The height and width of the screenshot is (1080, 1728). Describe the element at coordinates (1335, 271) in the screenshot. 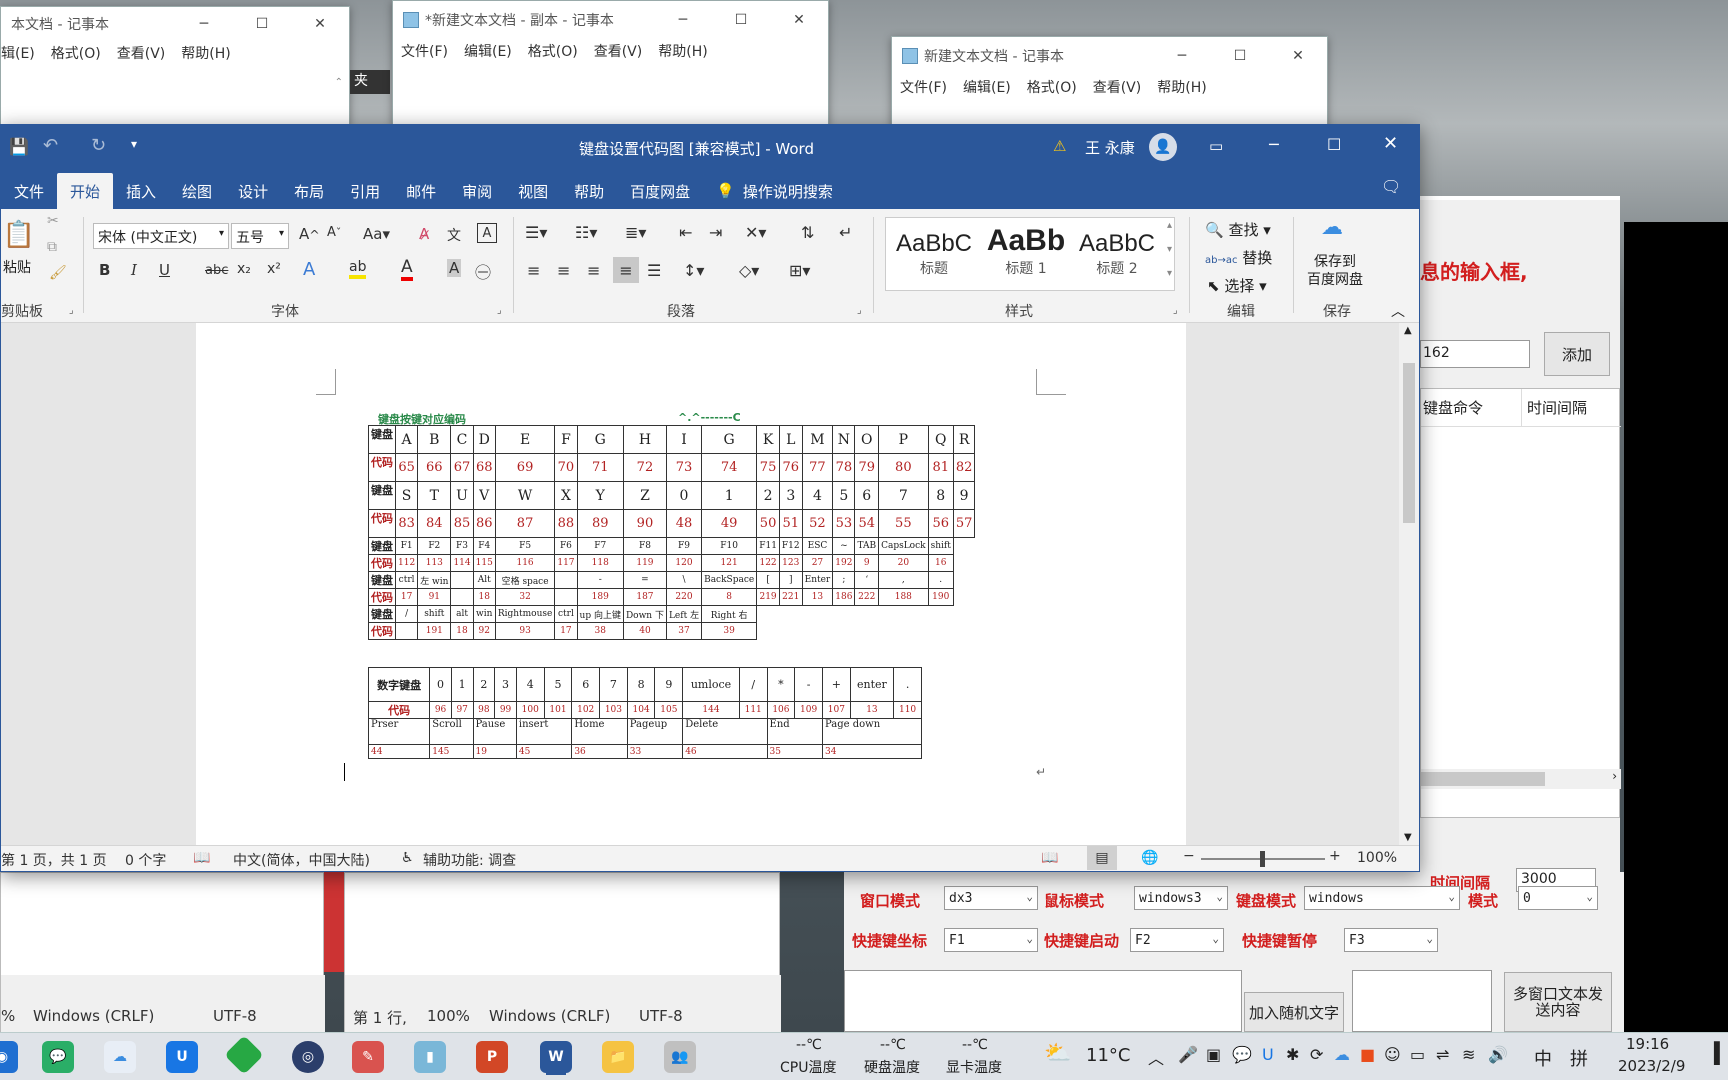

I see `save-to-baidu-button: 保存到 百度网盘` at that location.